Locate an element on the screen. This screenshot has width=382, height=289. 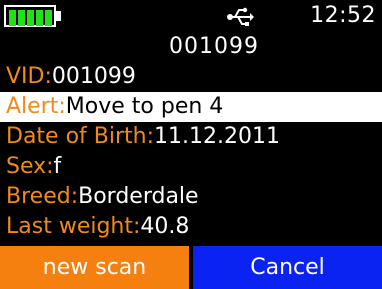
vid-row: VID:001099 is located at coordinates (191, 77).